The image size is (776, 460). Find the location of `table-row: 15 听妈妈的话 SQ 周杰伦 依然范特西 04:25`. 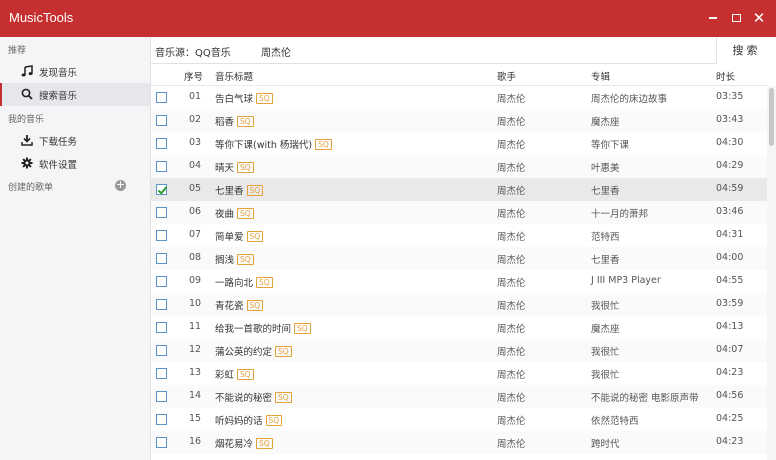

table-row: 15 听妈妈的话 SQ 周杰伦 依然范特西 04:25 is located at coordinates (459, 419).